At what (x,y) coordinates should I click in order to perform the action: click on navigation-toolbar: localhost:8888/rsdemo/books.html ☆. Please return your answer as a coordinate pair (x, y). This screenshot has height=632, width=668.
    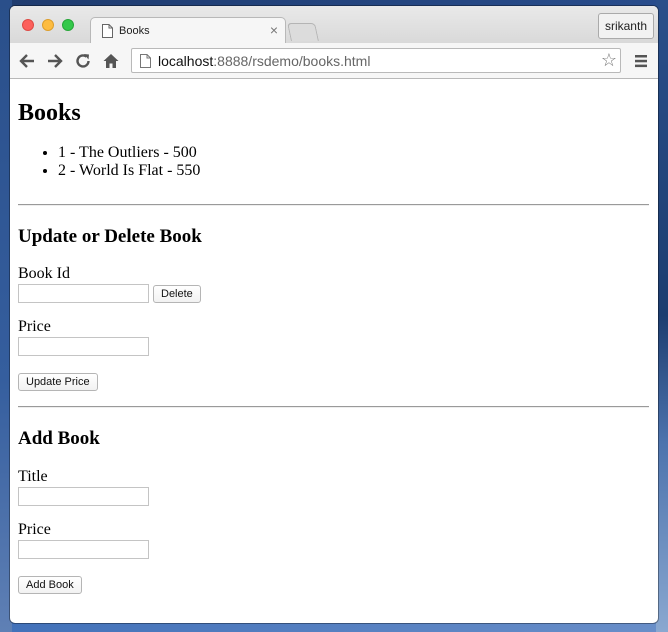
    Looking at the image, I should click on (334, 61).